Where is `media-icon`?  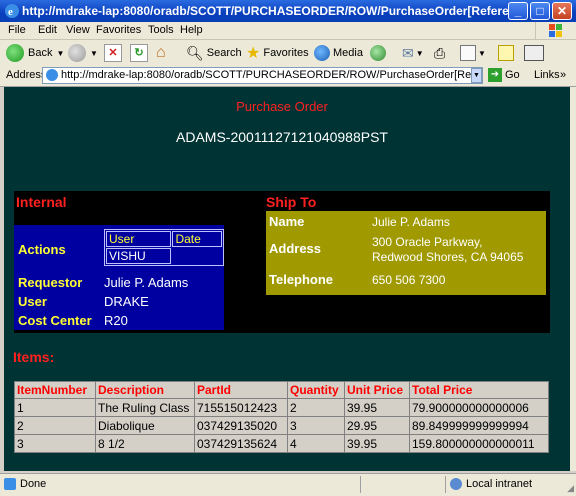
media-icon is located at coordinates (322, 53).